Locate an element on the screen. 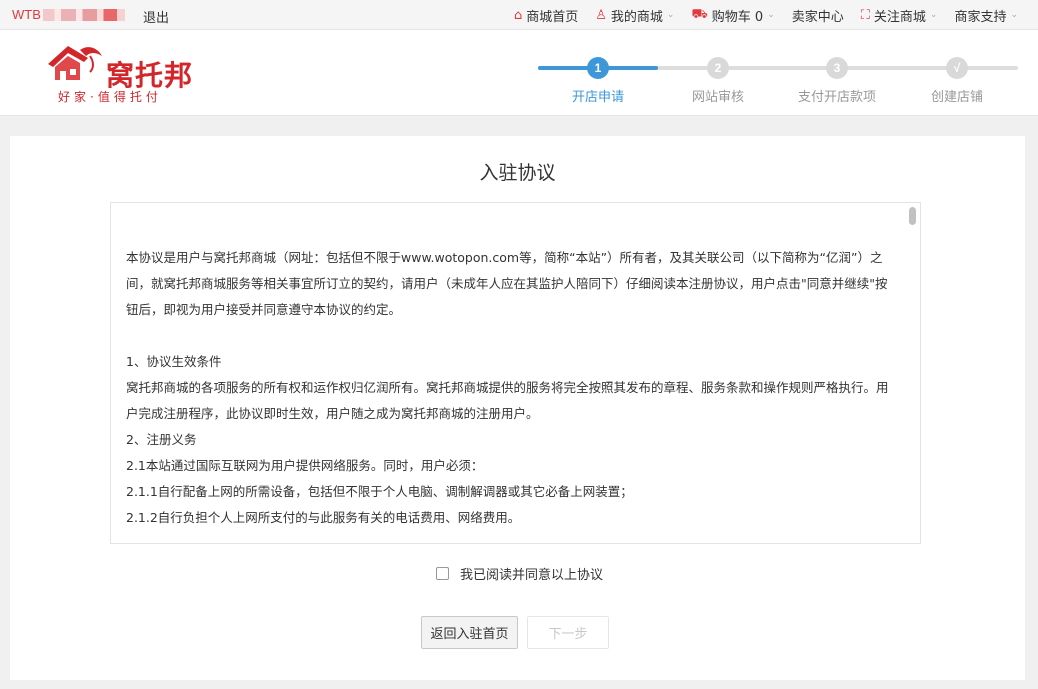 Image resolution: width=1038 pixels, height=689 pixels. top-nav-label: 关注商城 is located at coordinates (899, 17).